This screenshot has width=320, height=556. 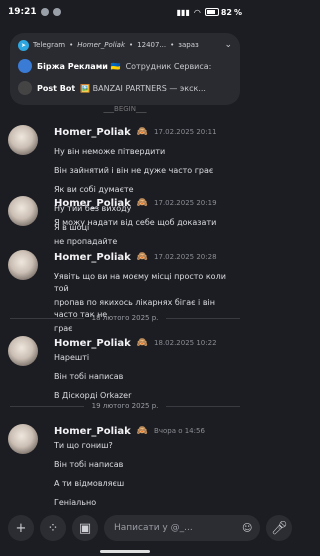 I want to click on notification-item: Біржа Реклами 🇺🇦 Сотрудник Сервиса:, so click(x=125, y=66).